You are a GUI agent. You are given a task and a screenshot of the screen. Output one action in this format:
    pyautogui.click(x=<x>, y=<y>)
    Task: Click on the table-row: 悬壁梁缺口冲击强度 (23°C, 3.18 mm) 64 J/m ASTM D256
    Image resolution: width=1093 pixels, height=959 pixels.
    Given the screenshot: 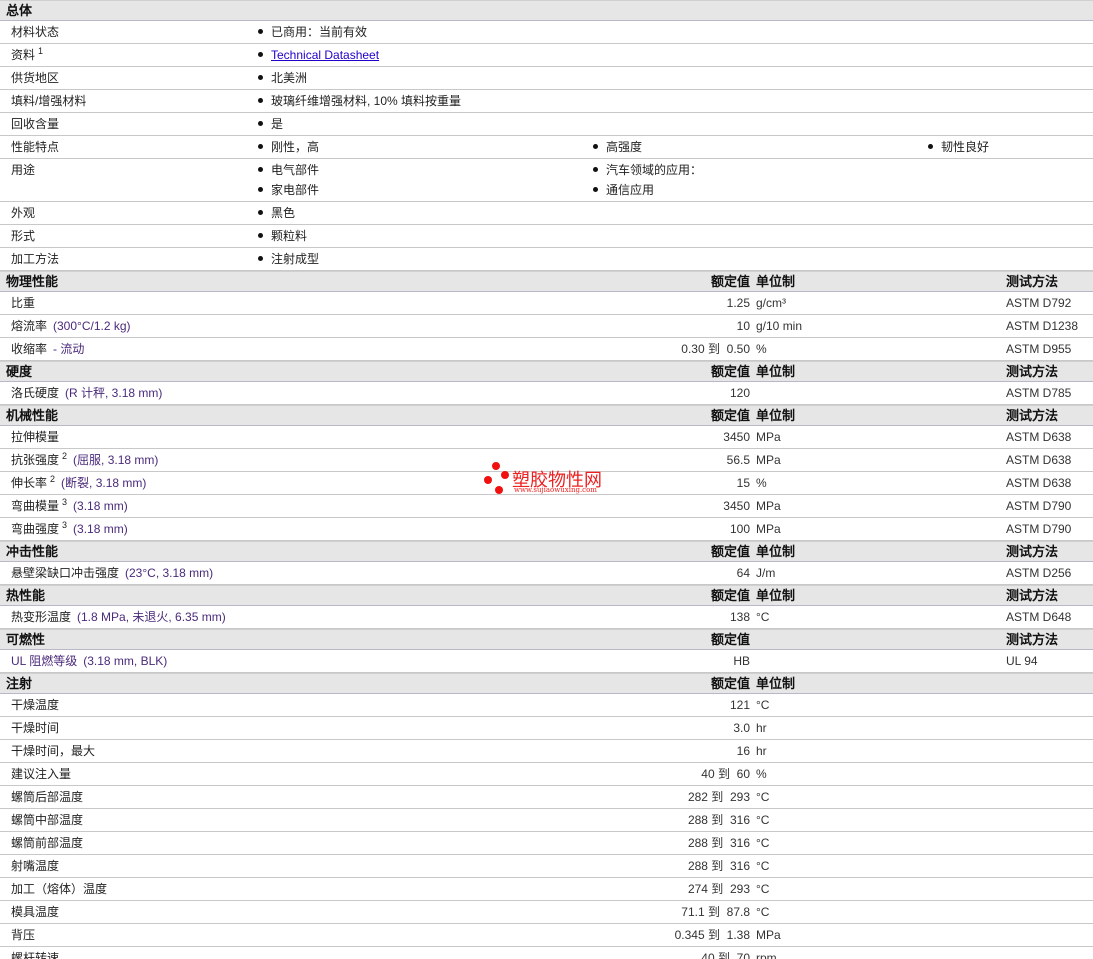 What is the action you would take?
    pyautogui.click(x=546, y=573)
    